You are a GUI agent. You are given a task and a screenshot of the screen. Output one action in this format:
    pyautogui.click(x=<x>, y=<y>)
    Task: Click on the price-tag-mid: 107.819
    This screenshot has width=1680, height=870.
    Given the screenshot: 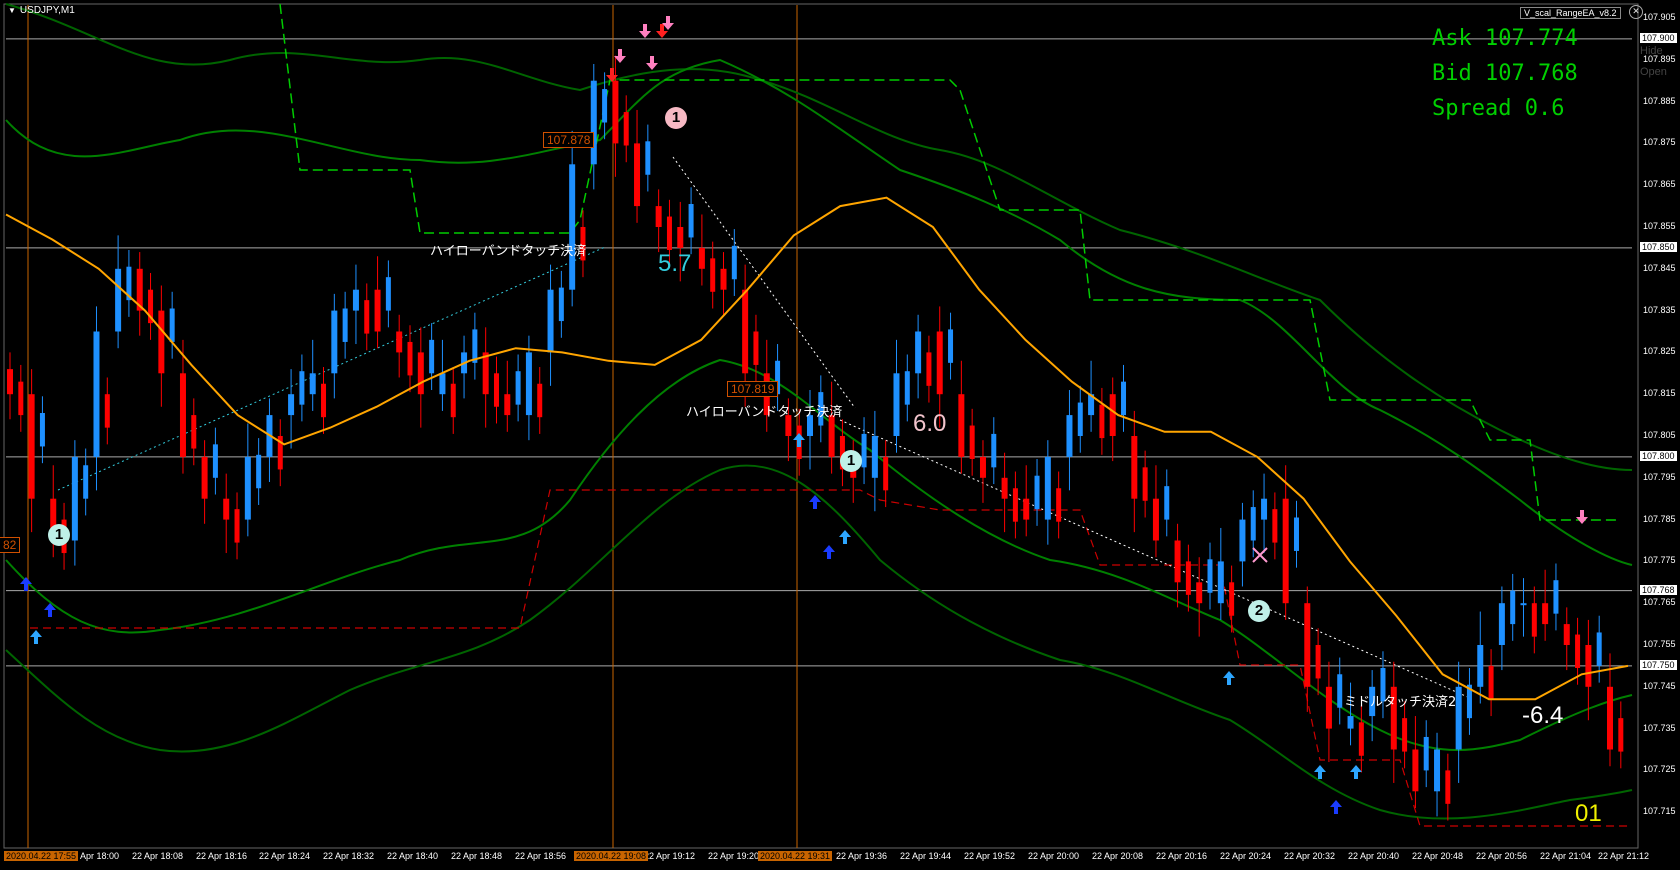 What is the action you would take?
    pyautogui.click(x=753, y=389)
    